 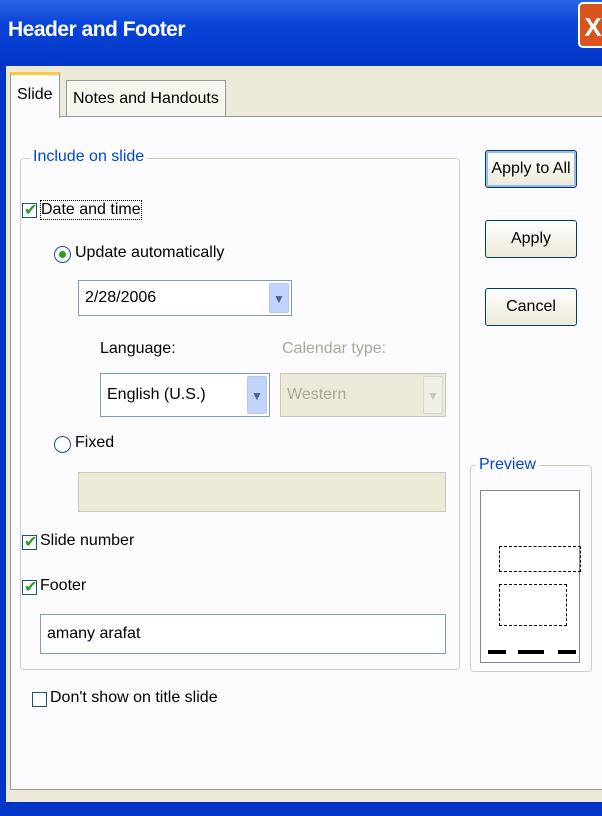 What do you see at coordinates (540, 559) in the screenshot?
I see `preview-title-placeholder` at bounding box center [540, 559].